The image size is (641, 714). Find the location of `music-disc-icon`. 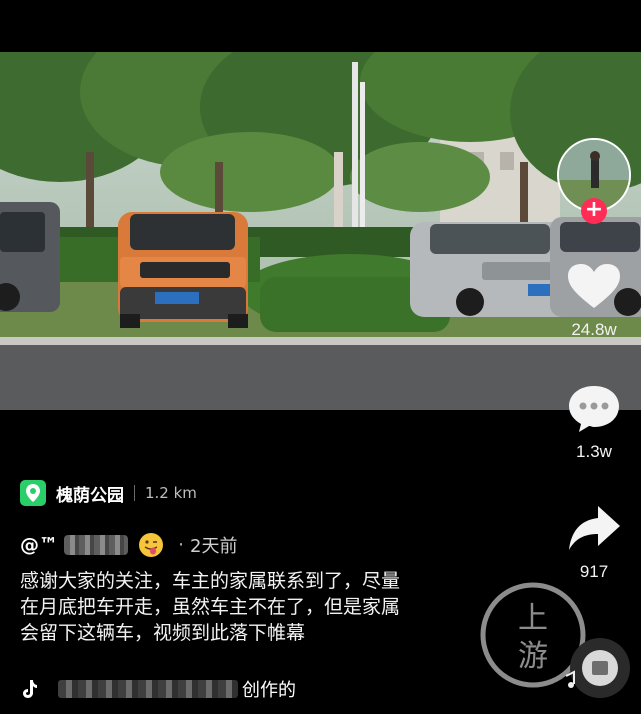

music-disc-icon is located at coordinates (597, 668).